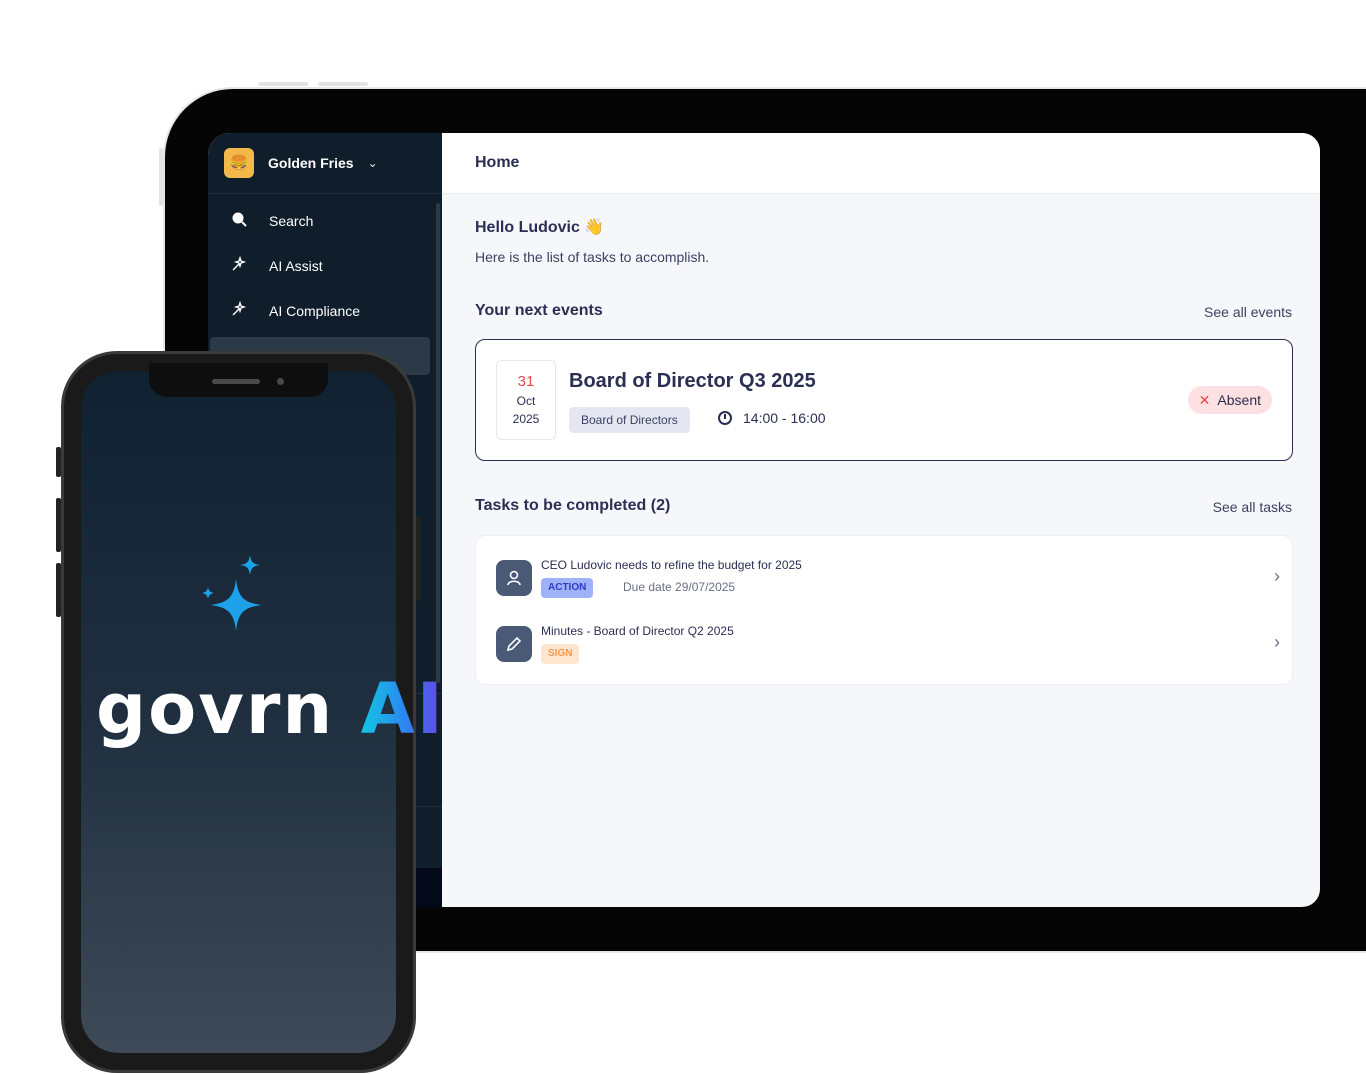  I want to click on chevron-down-icon: ⌄, so click(372, 163).